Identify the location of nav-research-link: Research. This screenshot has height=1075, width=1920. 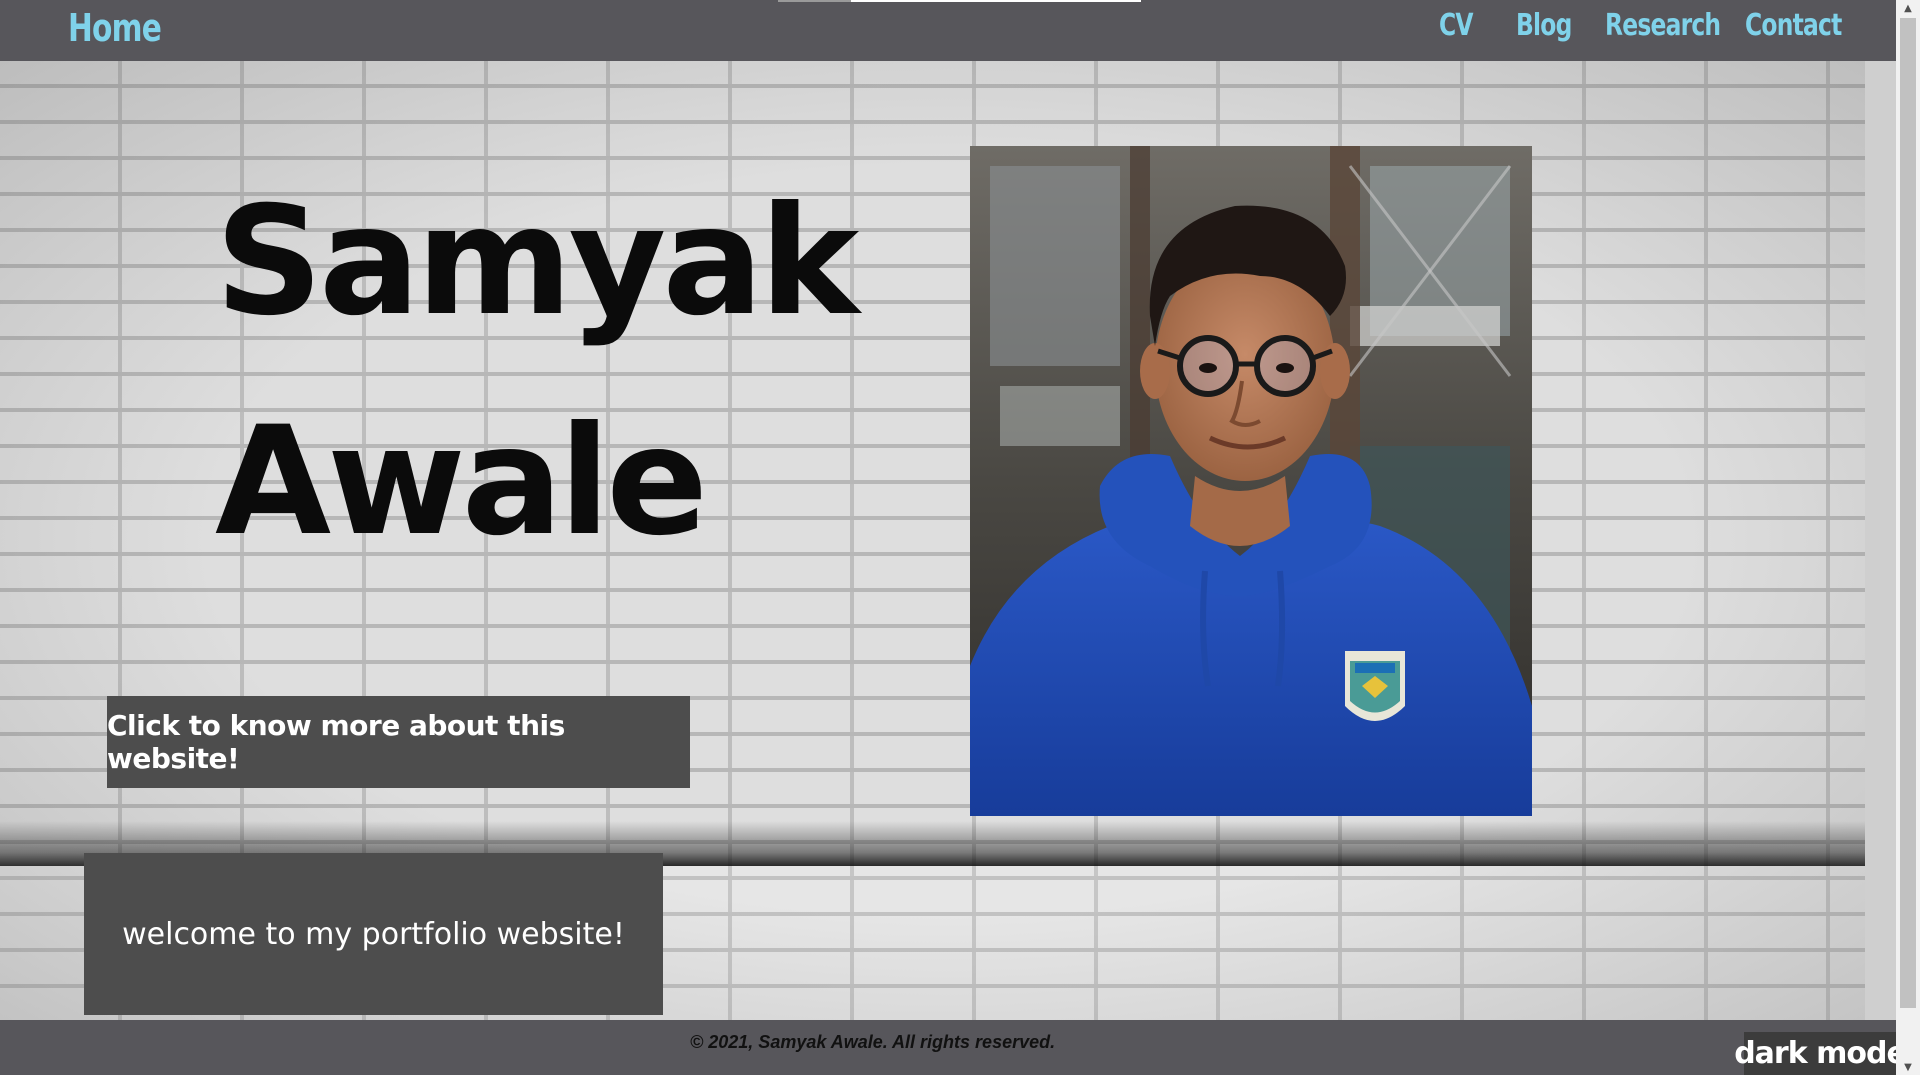
(1663, 25).